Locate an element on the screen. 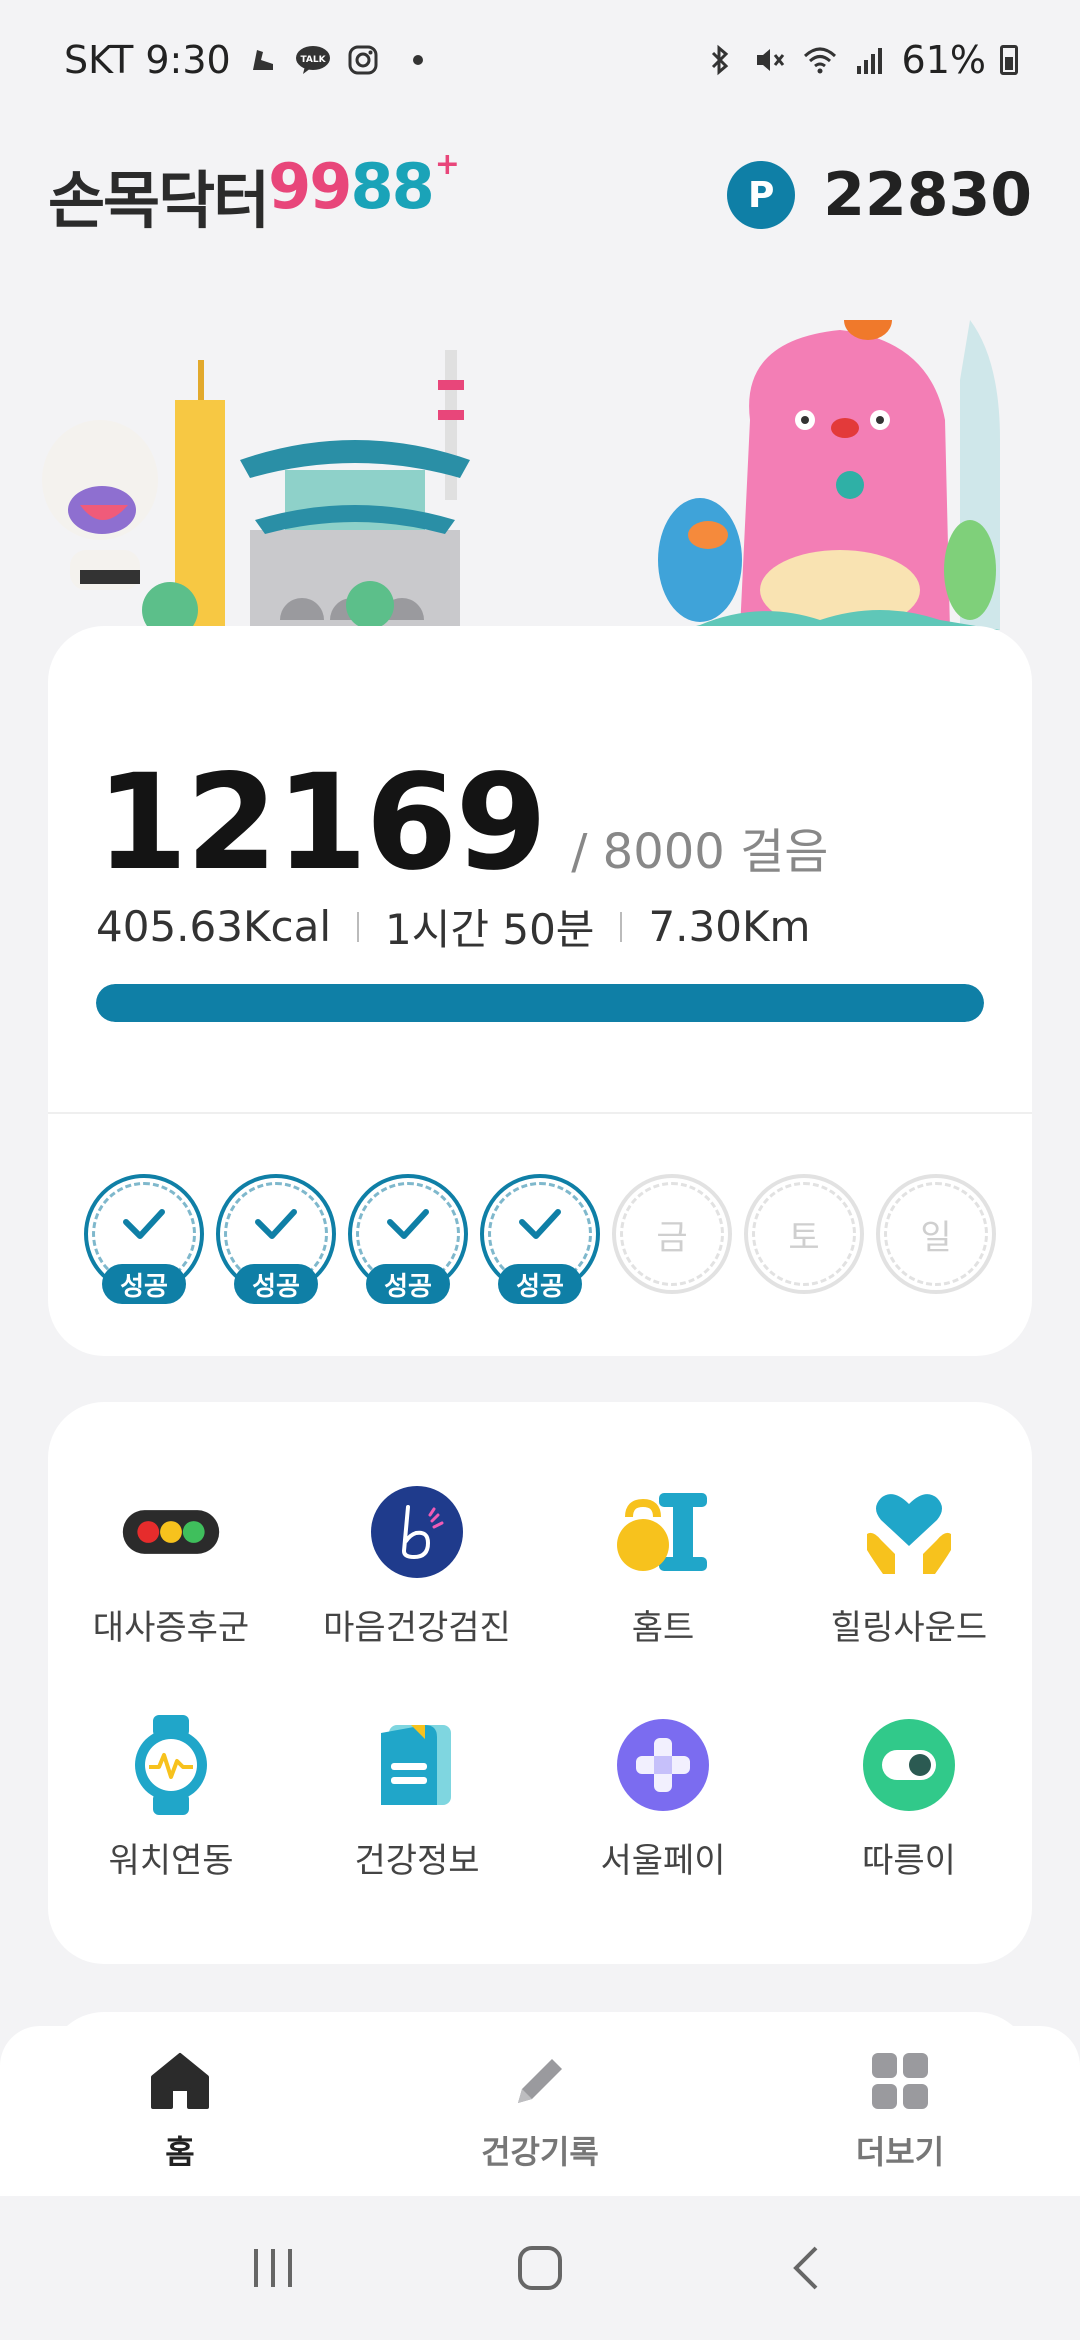  logo-plus: + is located at coordinates (447, 164).